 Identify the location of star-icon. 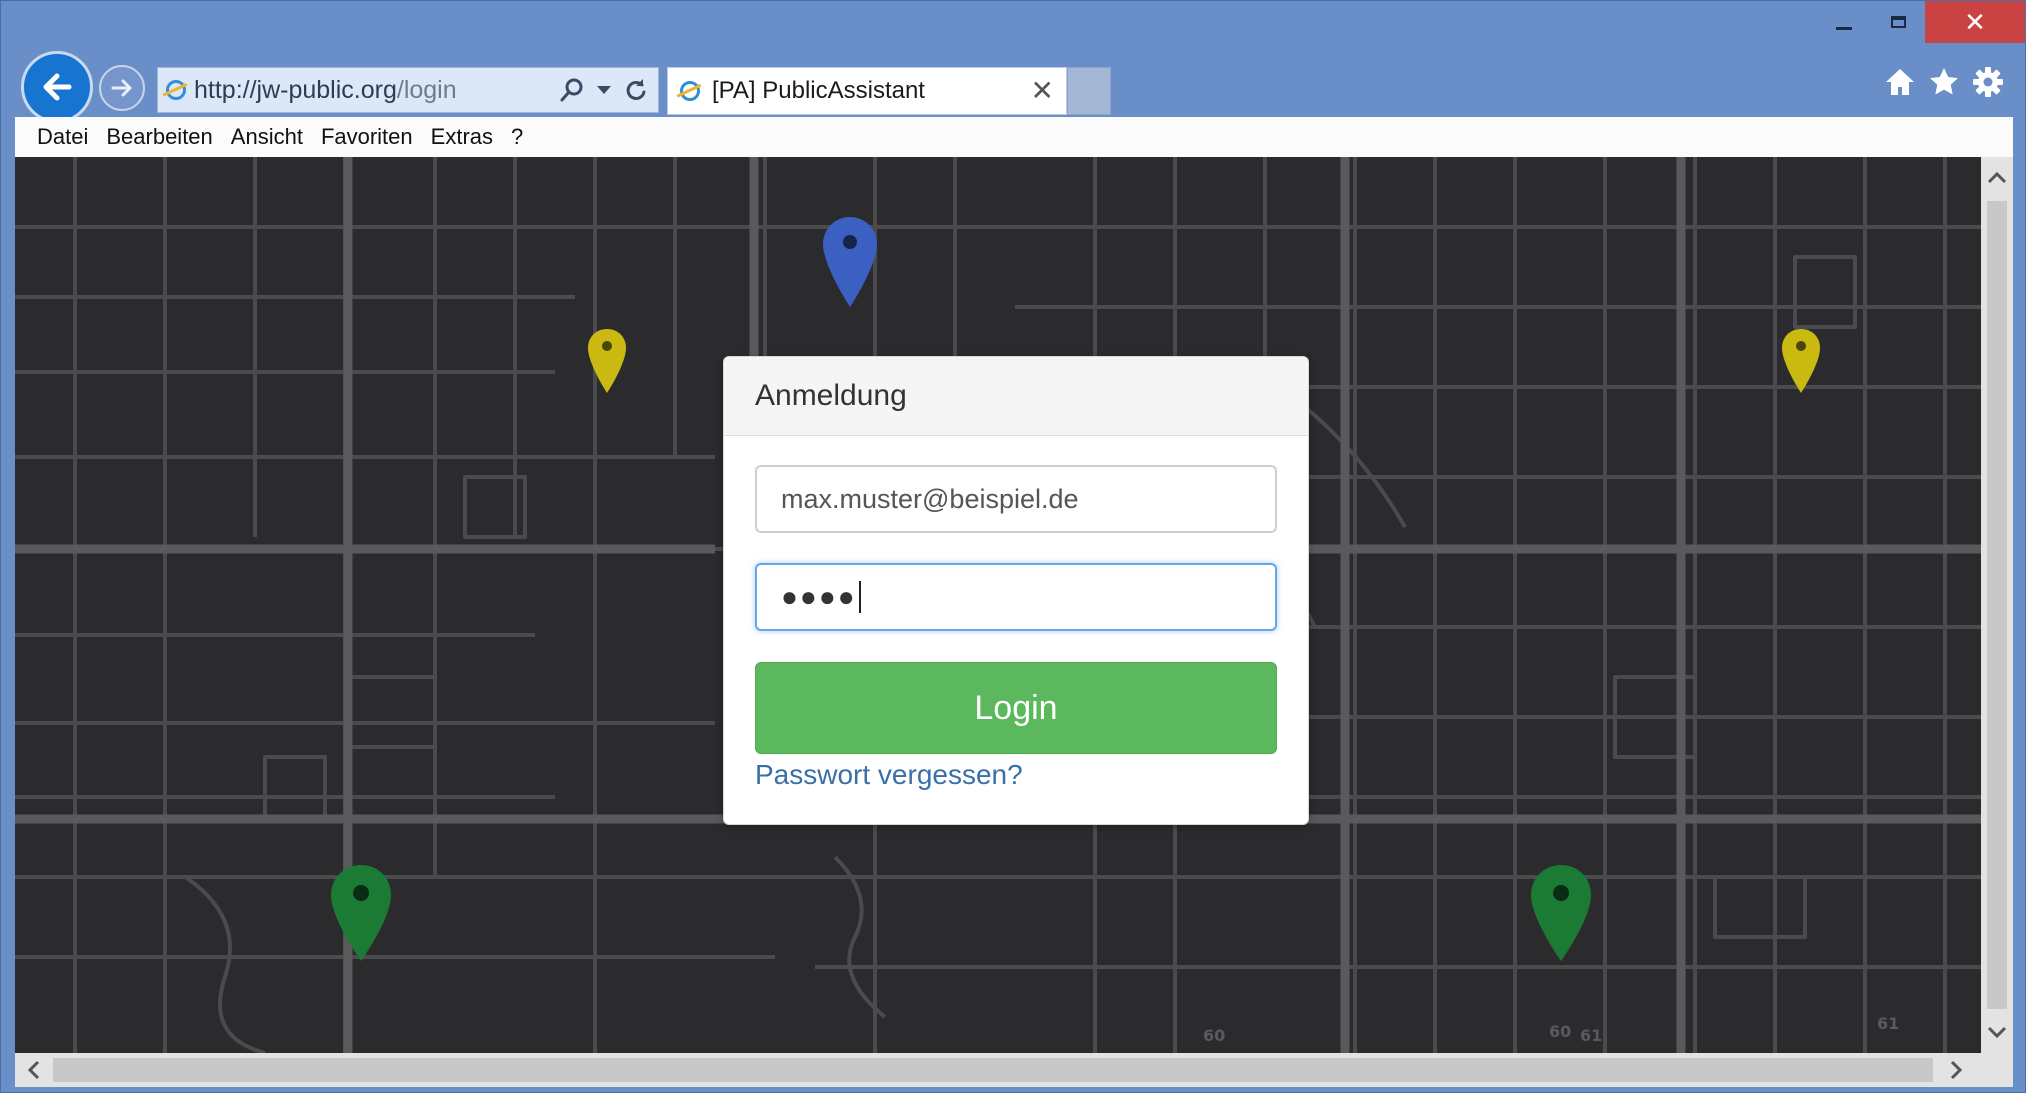
(1944, 82).